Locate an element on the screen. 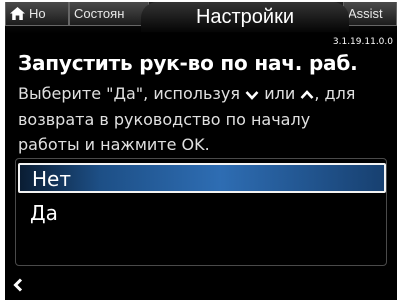 Image resolution: width=402 pixels, height=302 pixels. tab-status-label: Состоян is located at coordinates (99, 13).